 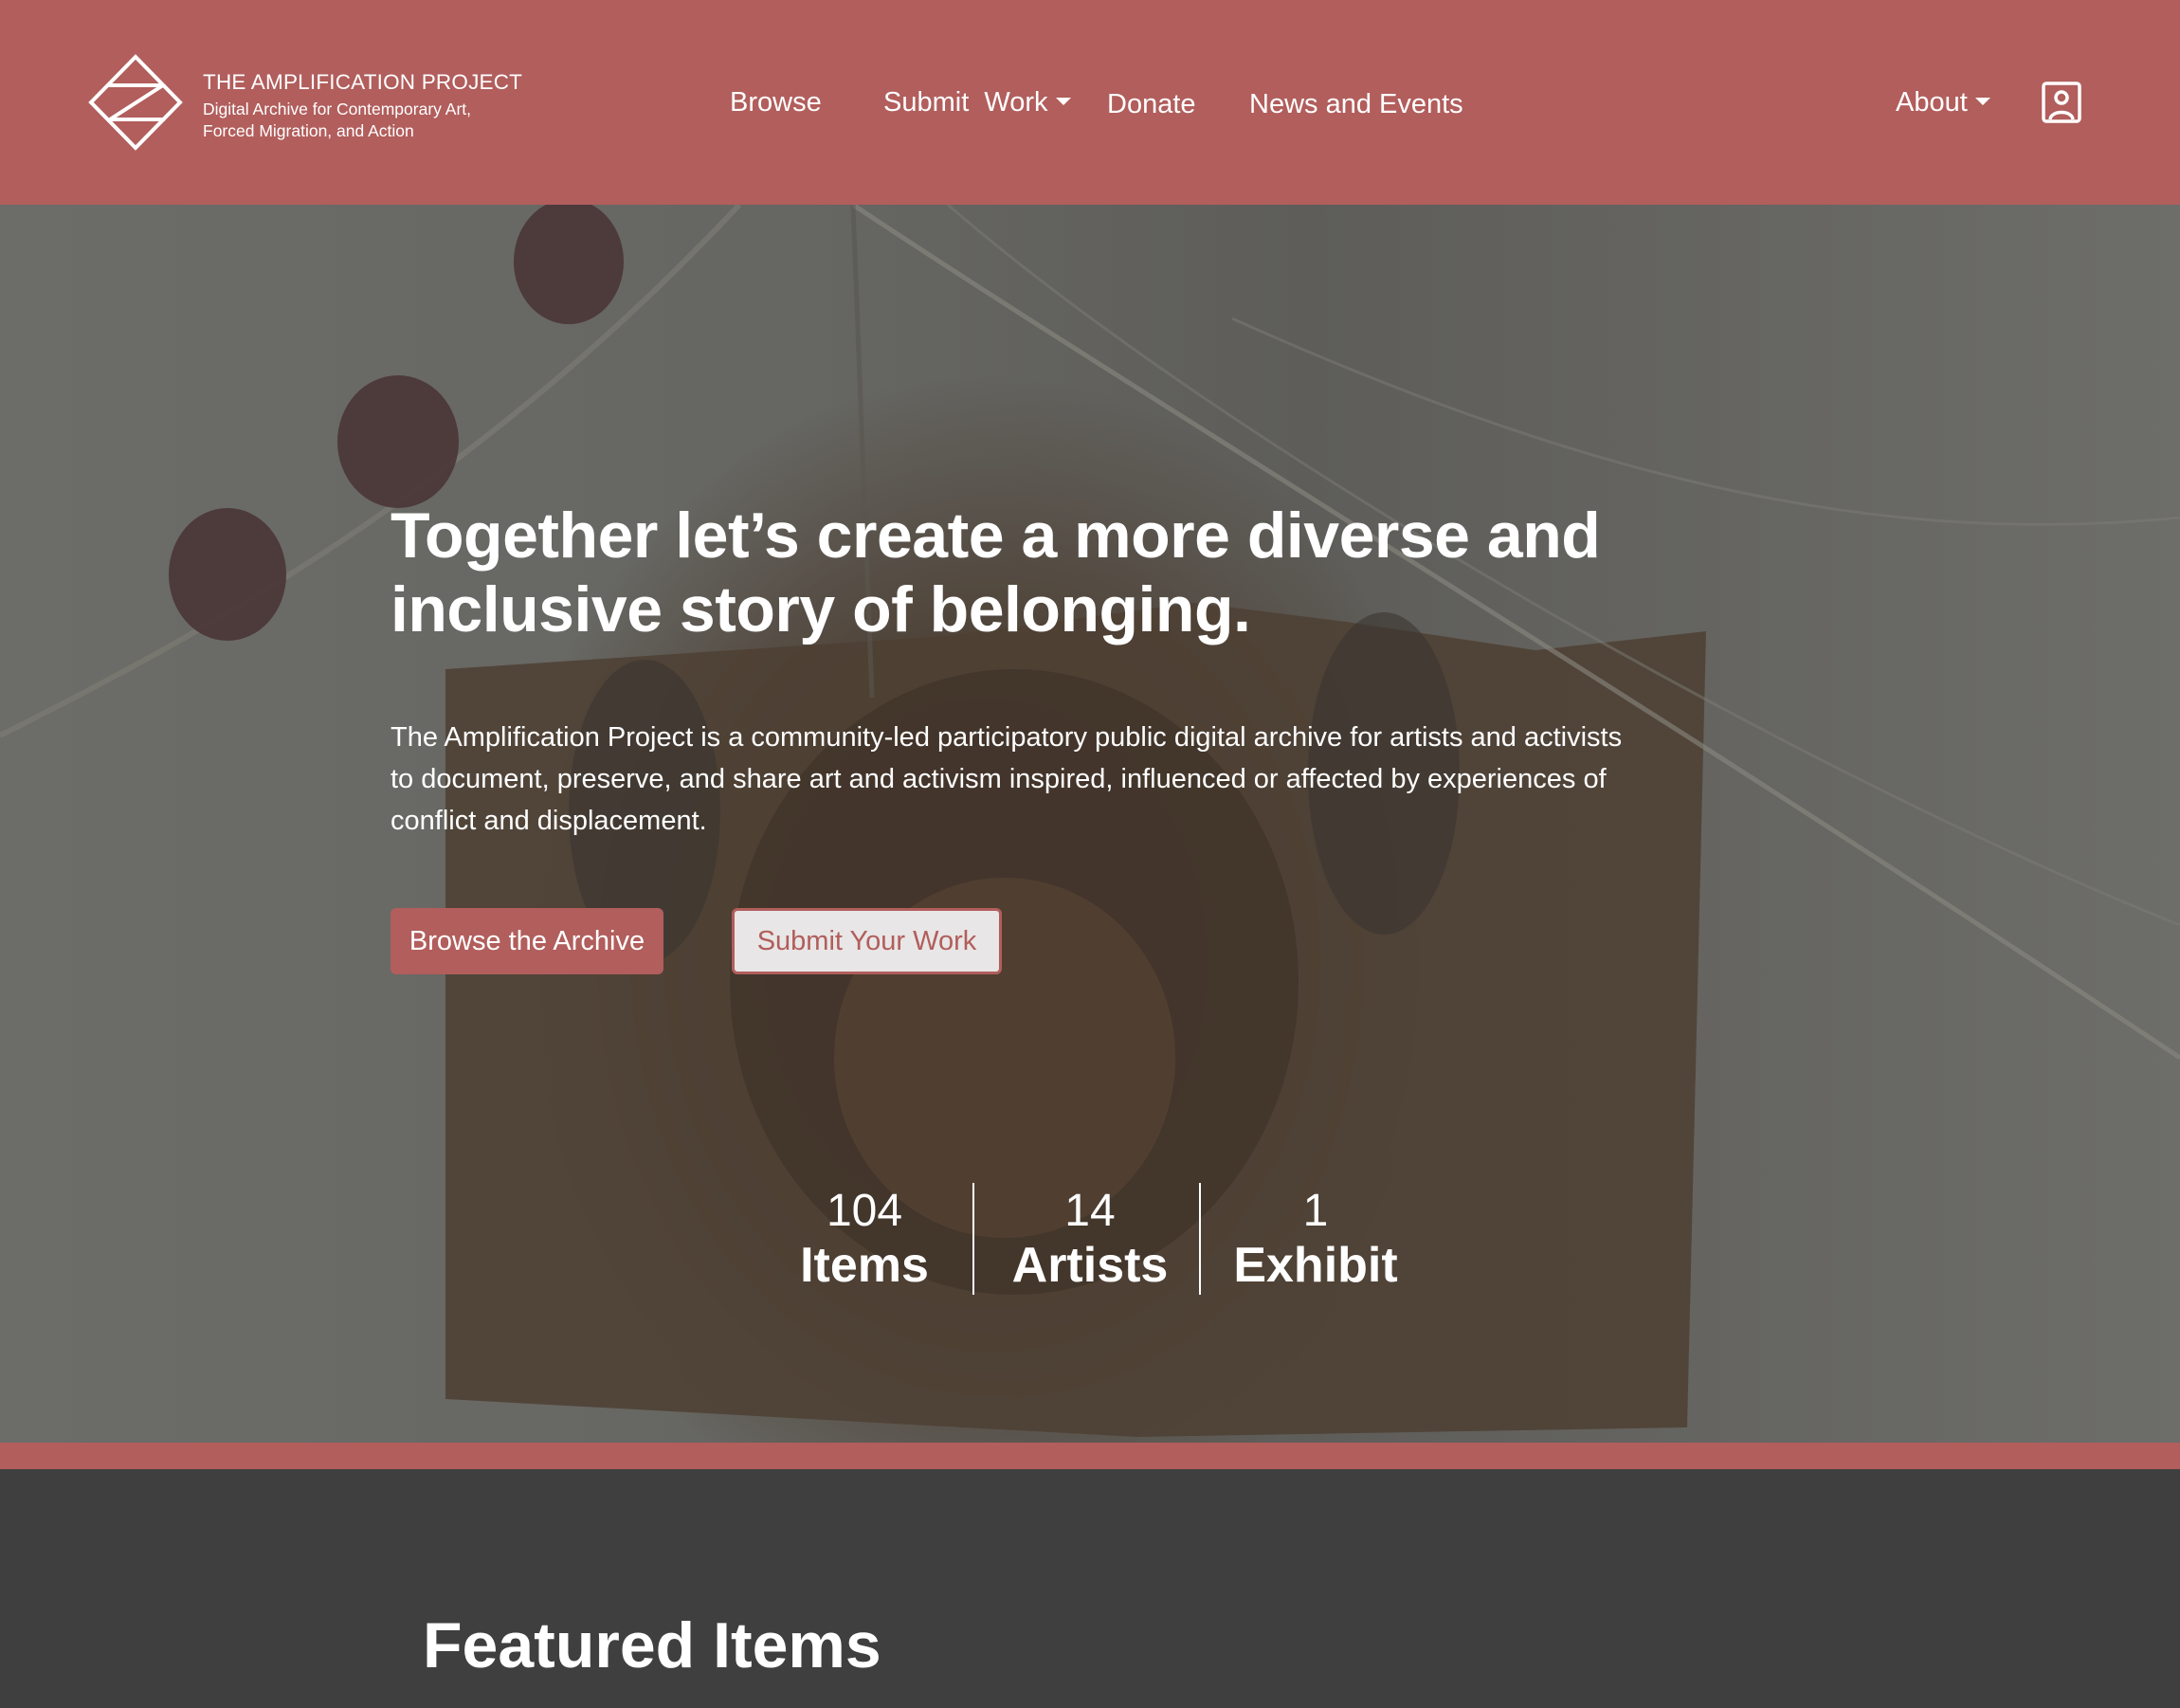 What do you see at coordinates (1090, 1588) in the screenshot?
I see `featured-section: Featured Items` at bounding box center [1090, 1588].